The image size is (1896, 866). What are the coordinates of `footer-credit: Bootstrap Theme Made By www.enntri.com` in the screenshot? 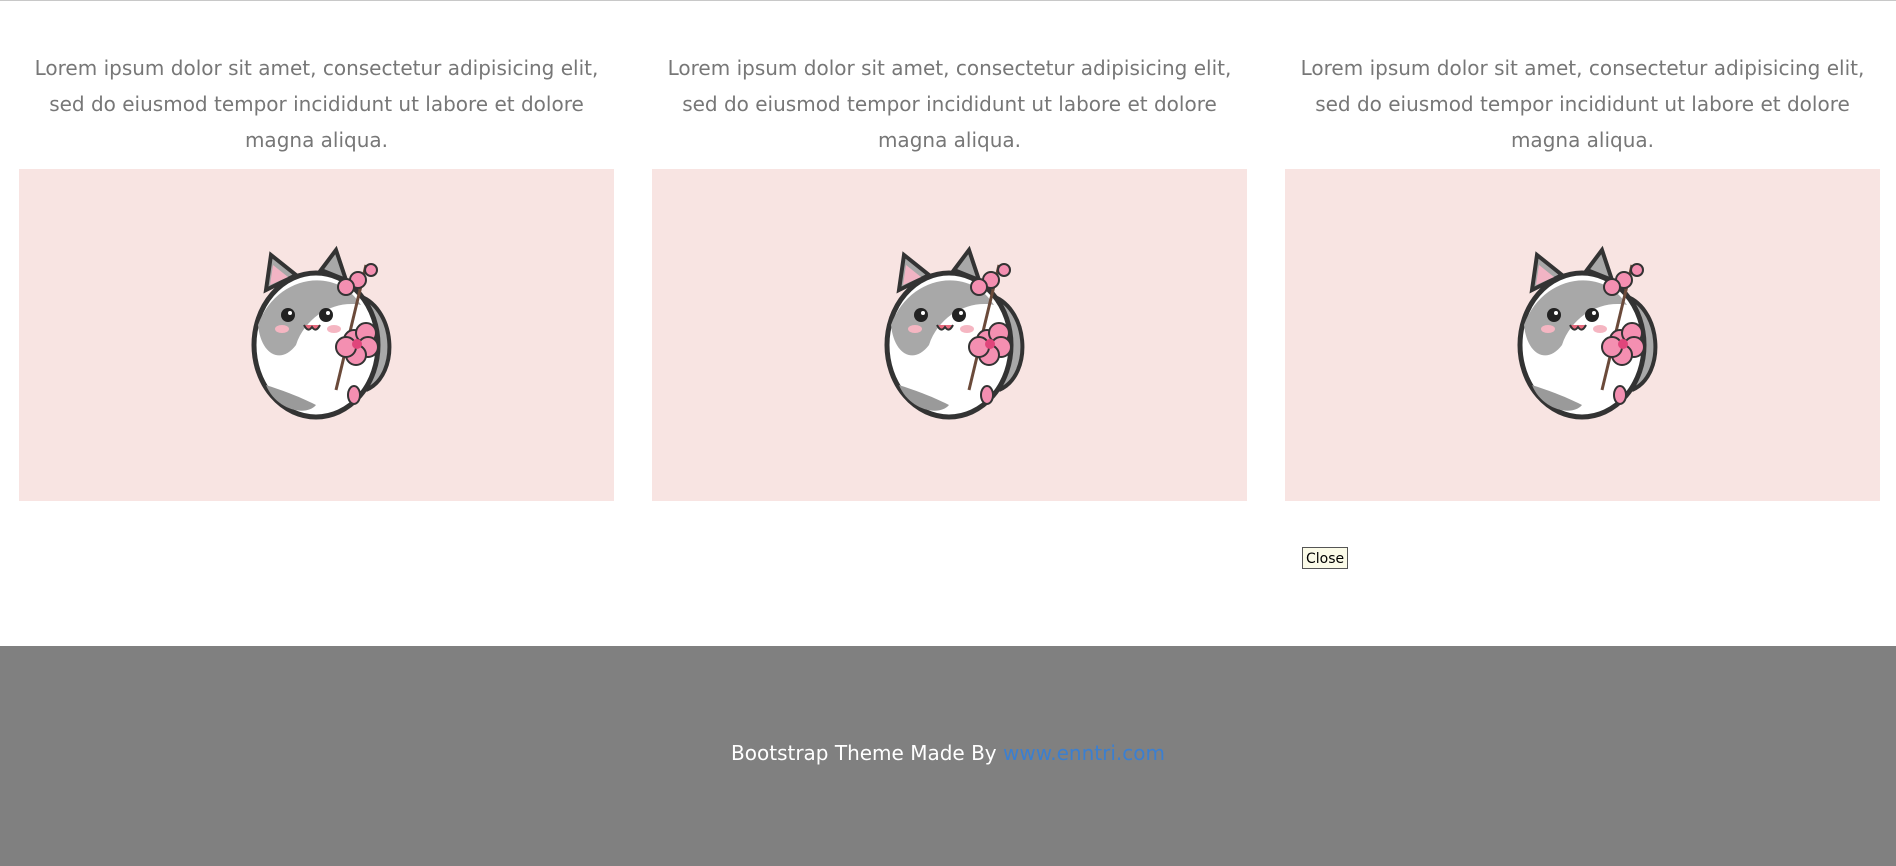 It's located at (948, 753).